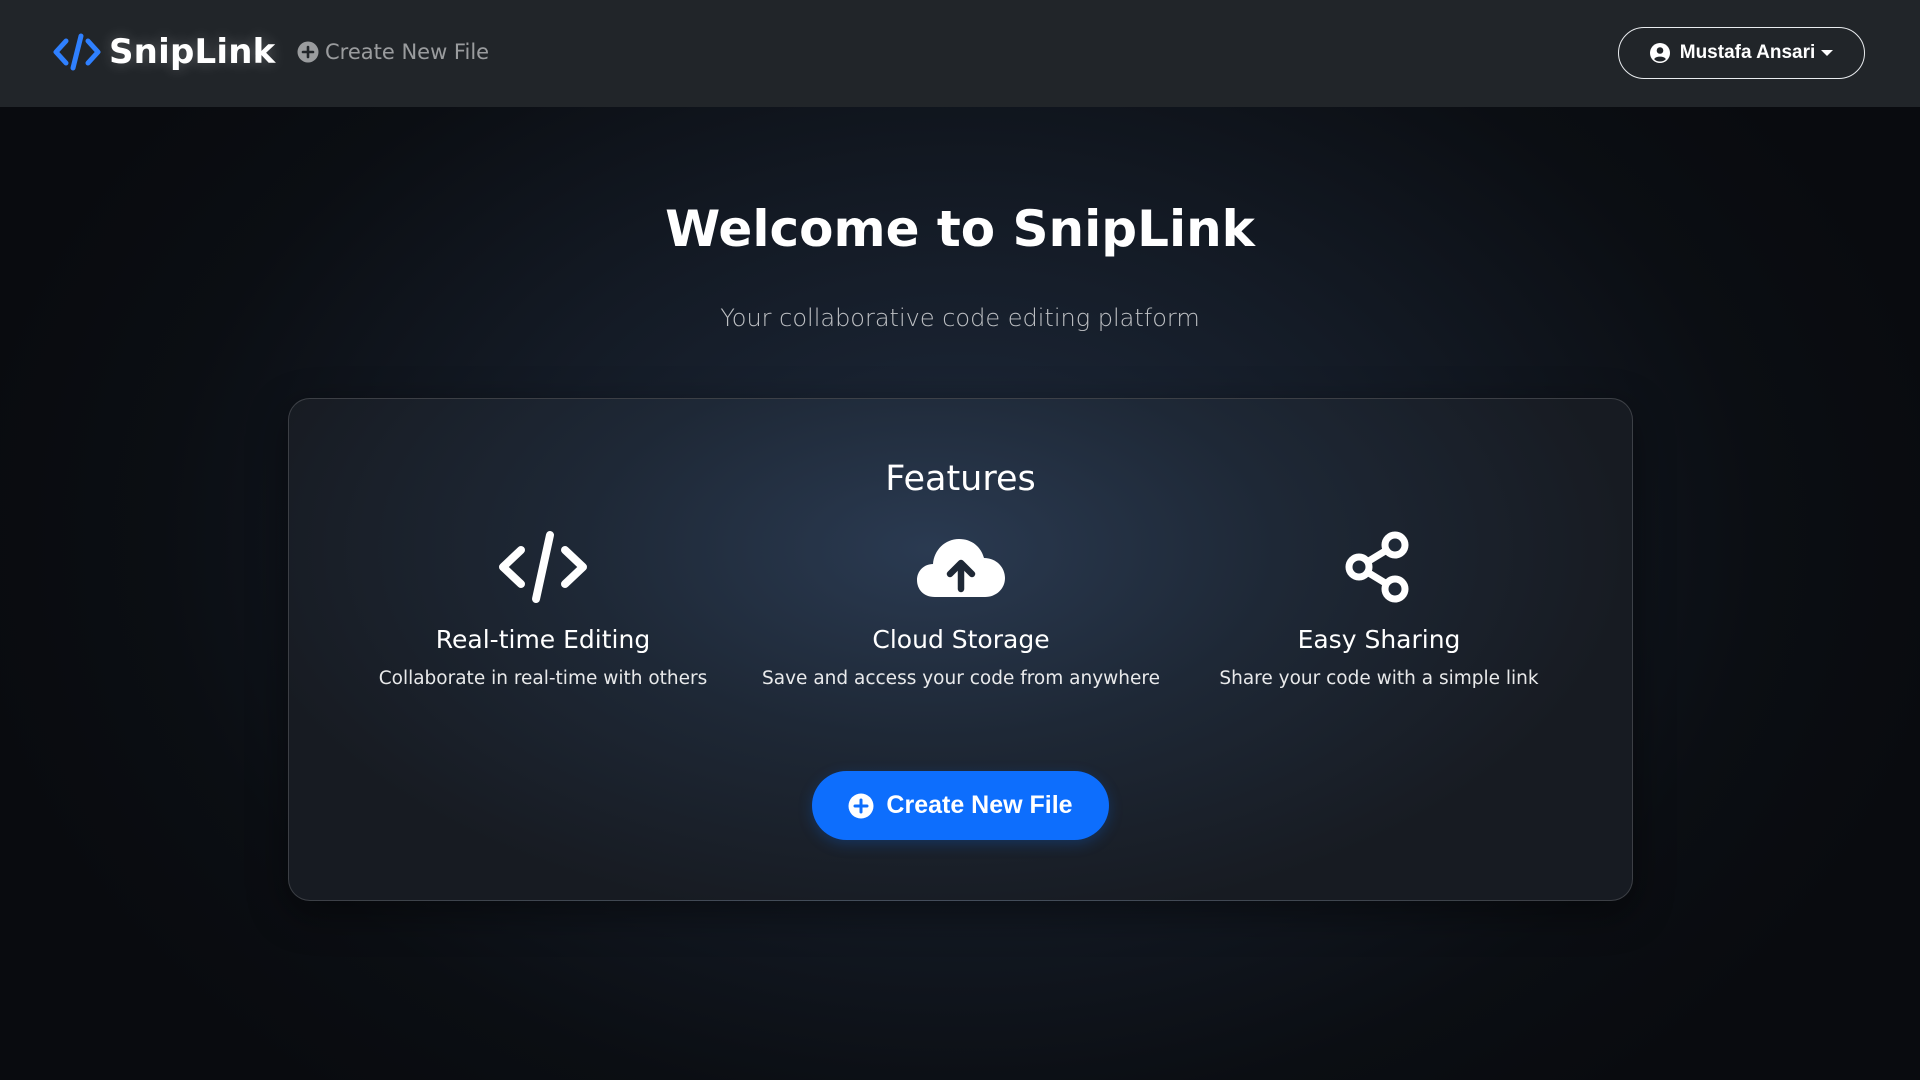  I want to click on page-title: Welcome to SnipLink, so click(960, 229).